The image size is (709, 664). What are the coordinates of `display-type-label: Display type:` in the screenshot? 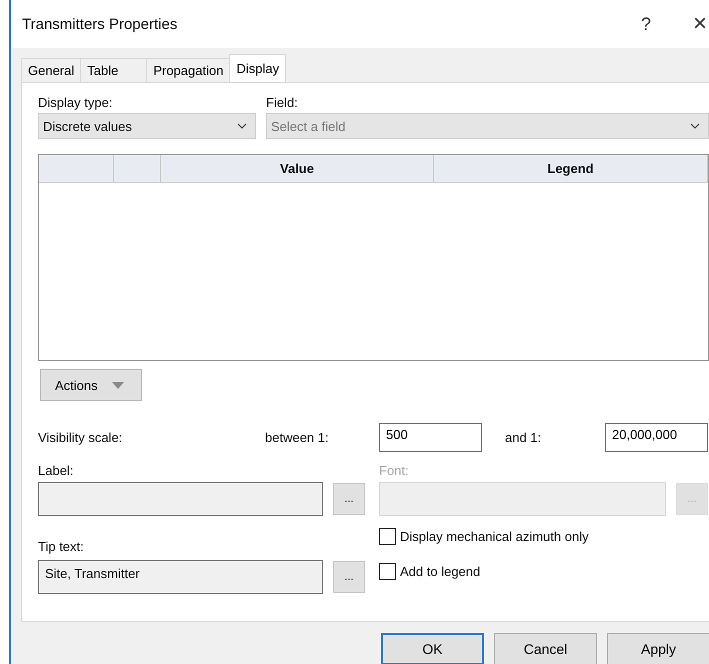 It's located at (76, 102).